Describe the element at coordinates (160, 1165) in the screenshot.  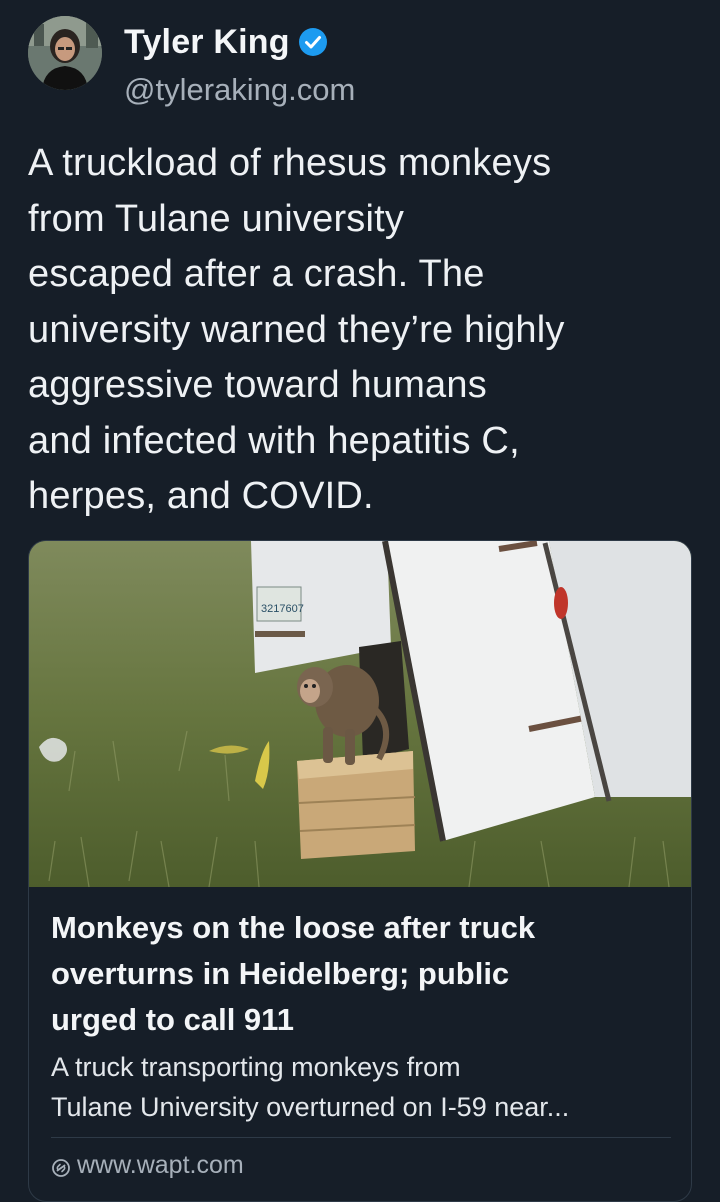
I see `link-card-domain-text: www.wapt.com` at that location.